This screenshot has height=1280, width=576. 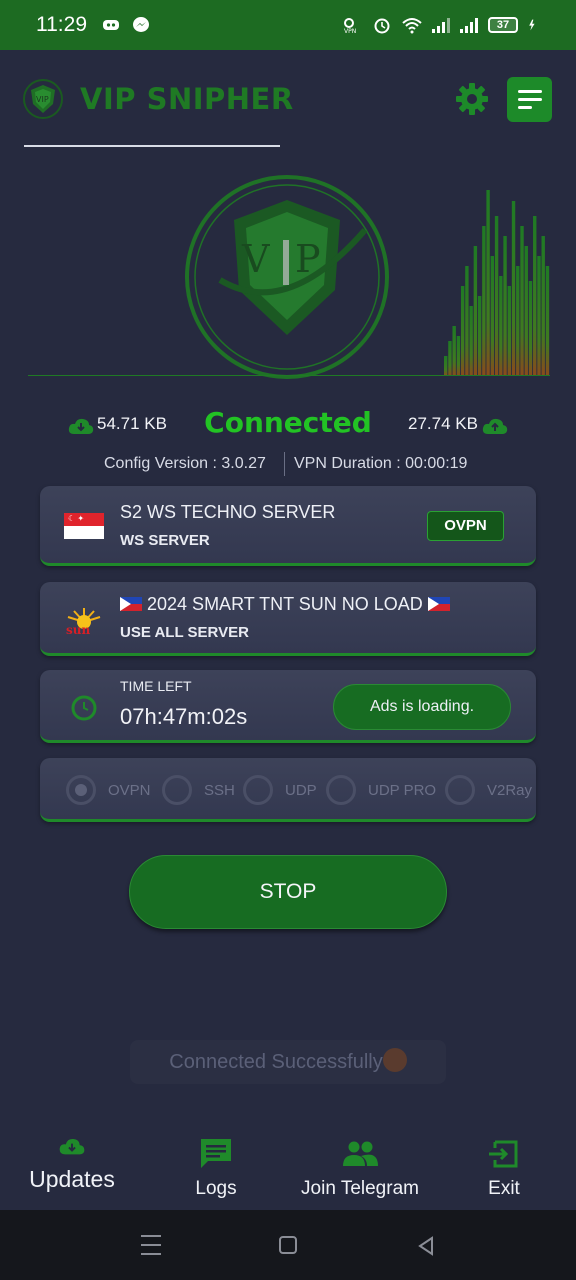 What do you see at coordinates (529, 99) in the screenshot?
I see `menu-button` at bounding box center [529, 99].